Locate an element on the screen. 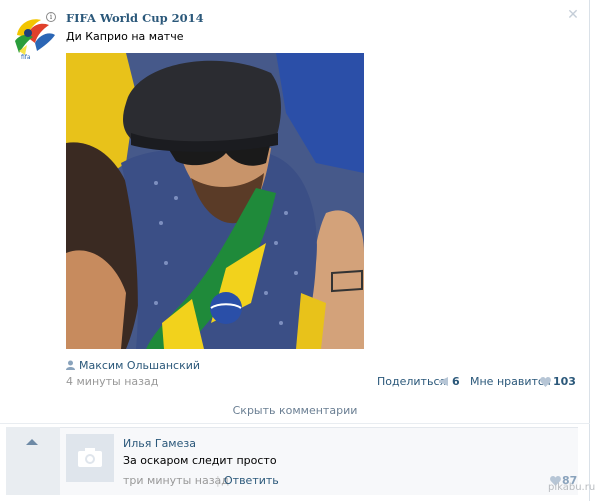 Image resolution: width=600 pixels, height=501 pixels. close-icon: ✕ is located at coordinates (573, 15).